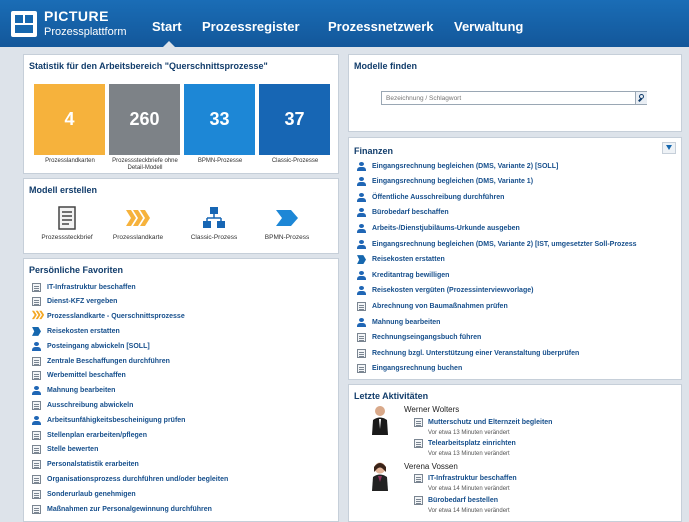  What do you see at coordinates (73, 450) in the screenshot?
I see `list-item-label: Stelle bewerten` at bounding box center [73, 450].